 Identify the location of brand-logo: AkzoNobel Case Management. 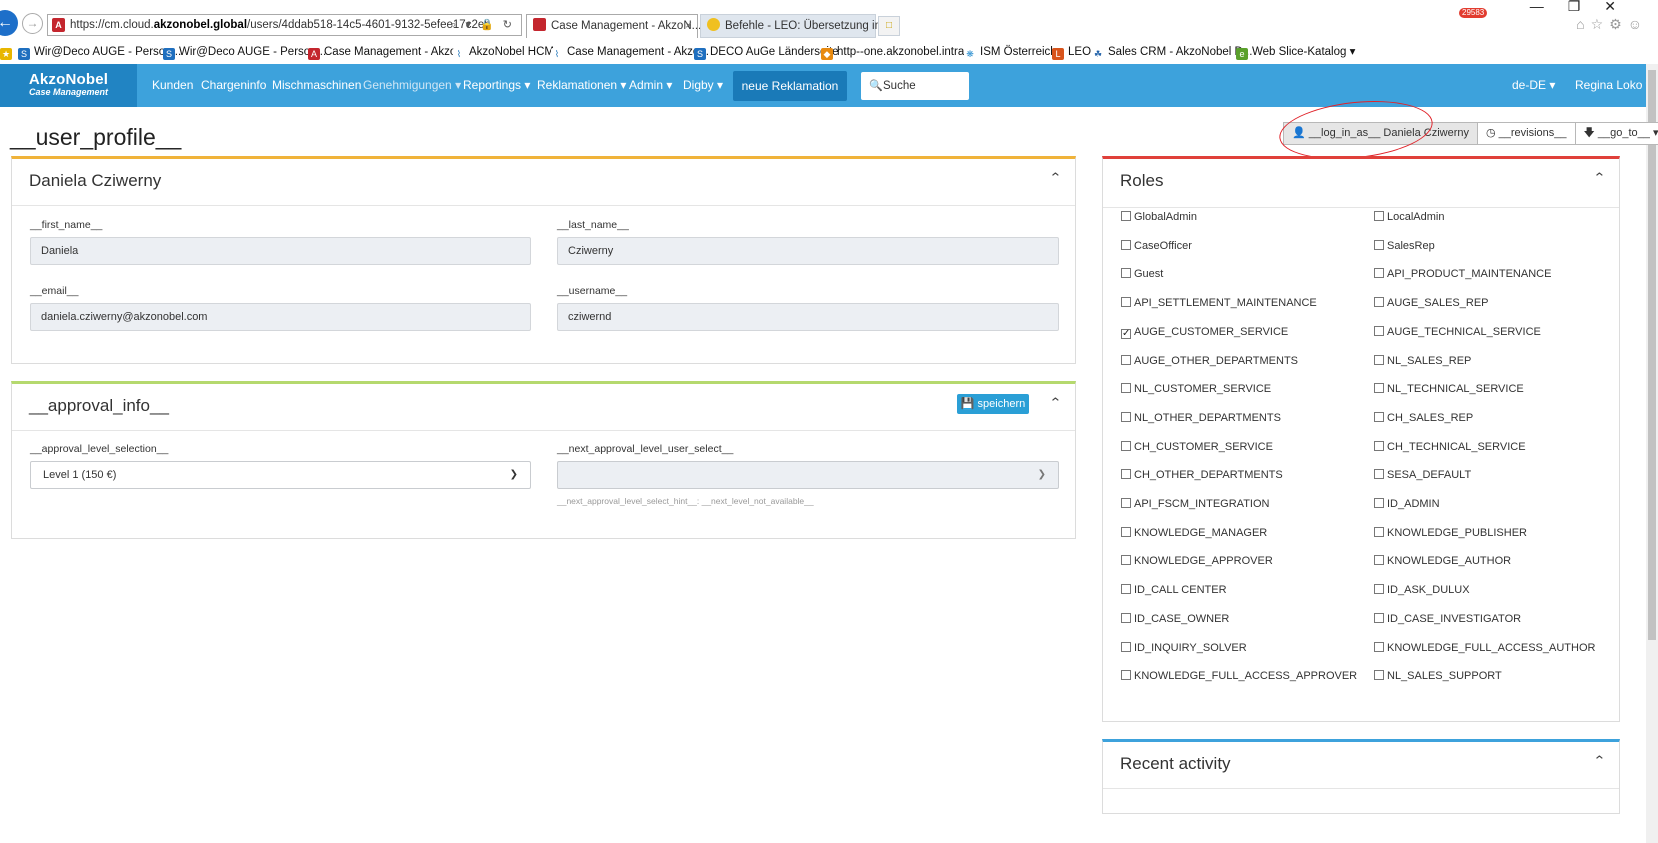
(68, 85).